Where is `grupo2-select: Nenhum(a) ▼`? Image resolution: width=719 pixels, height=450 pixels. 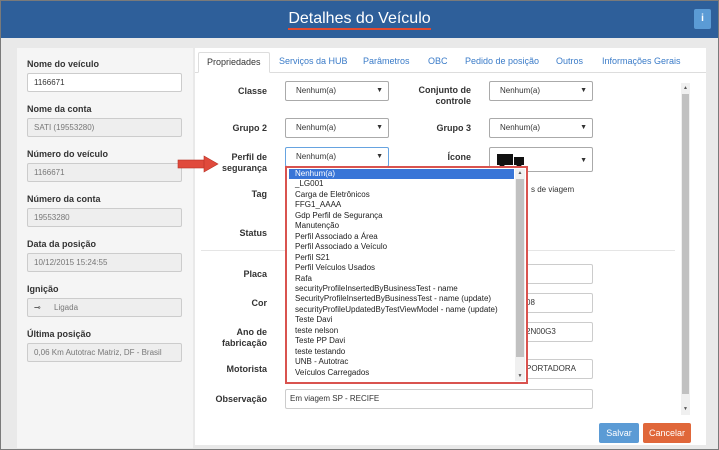
grupo2-select: Nenhum(a) ▼ is located at coordinates (337, 128).